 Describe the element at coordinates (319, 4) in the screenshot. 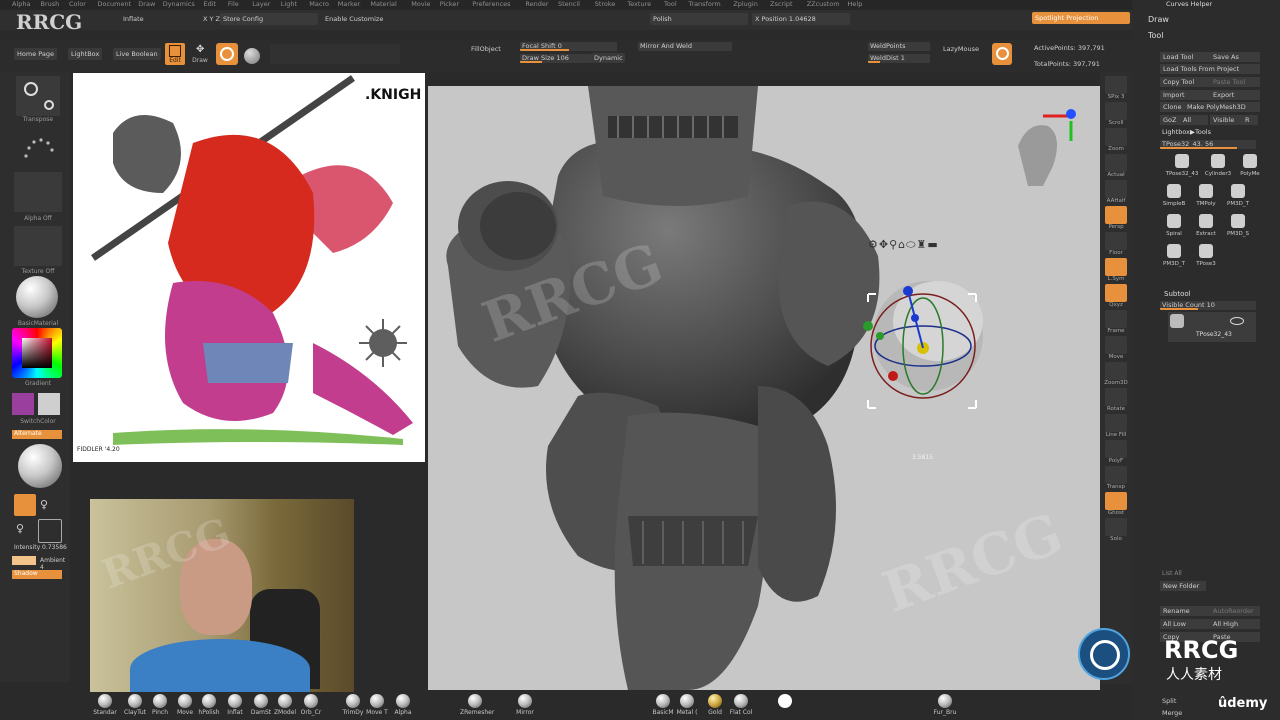

I see `menu-item: Macro` at that location.